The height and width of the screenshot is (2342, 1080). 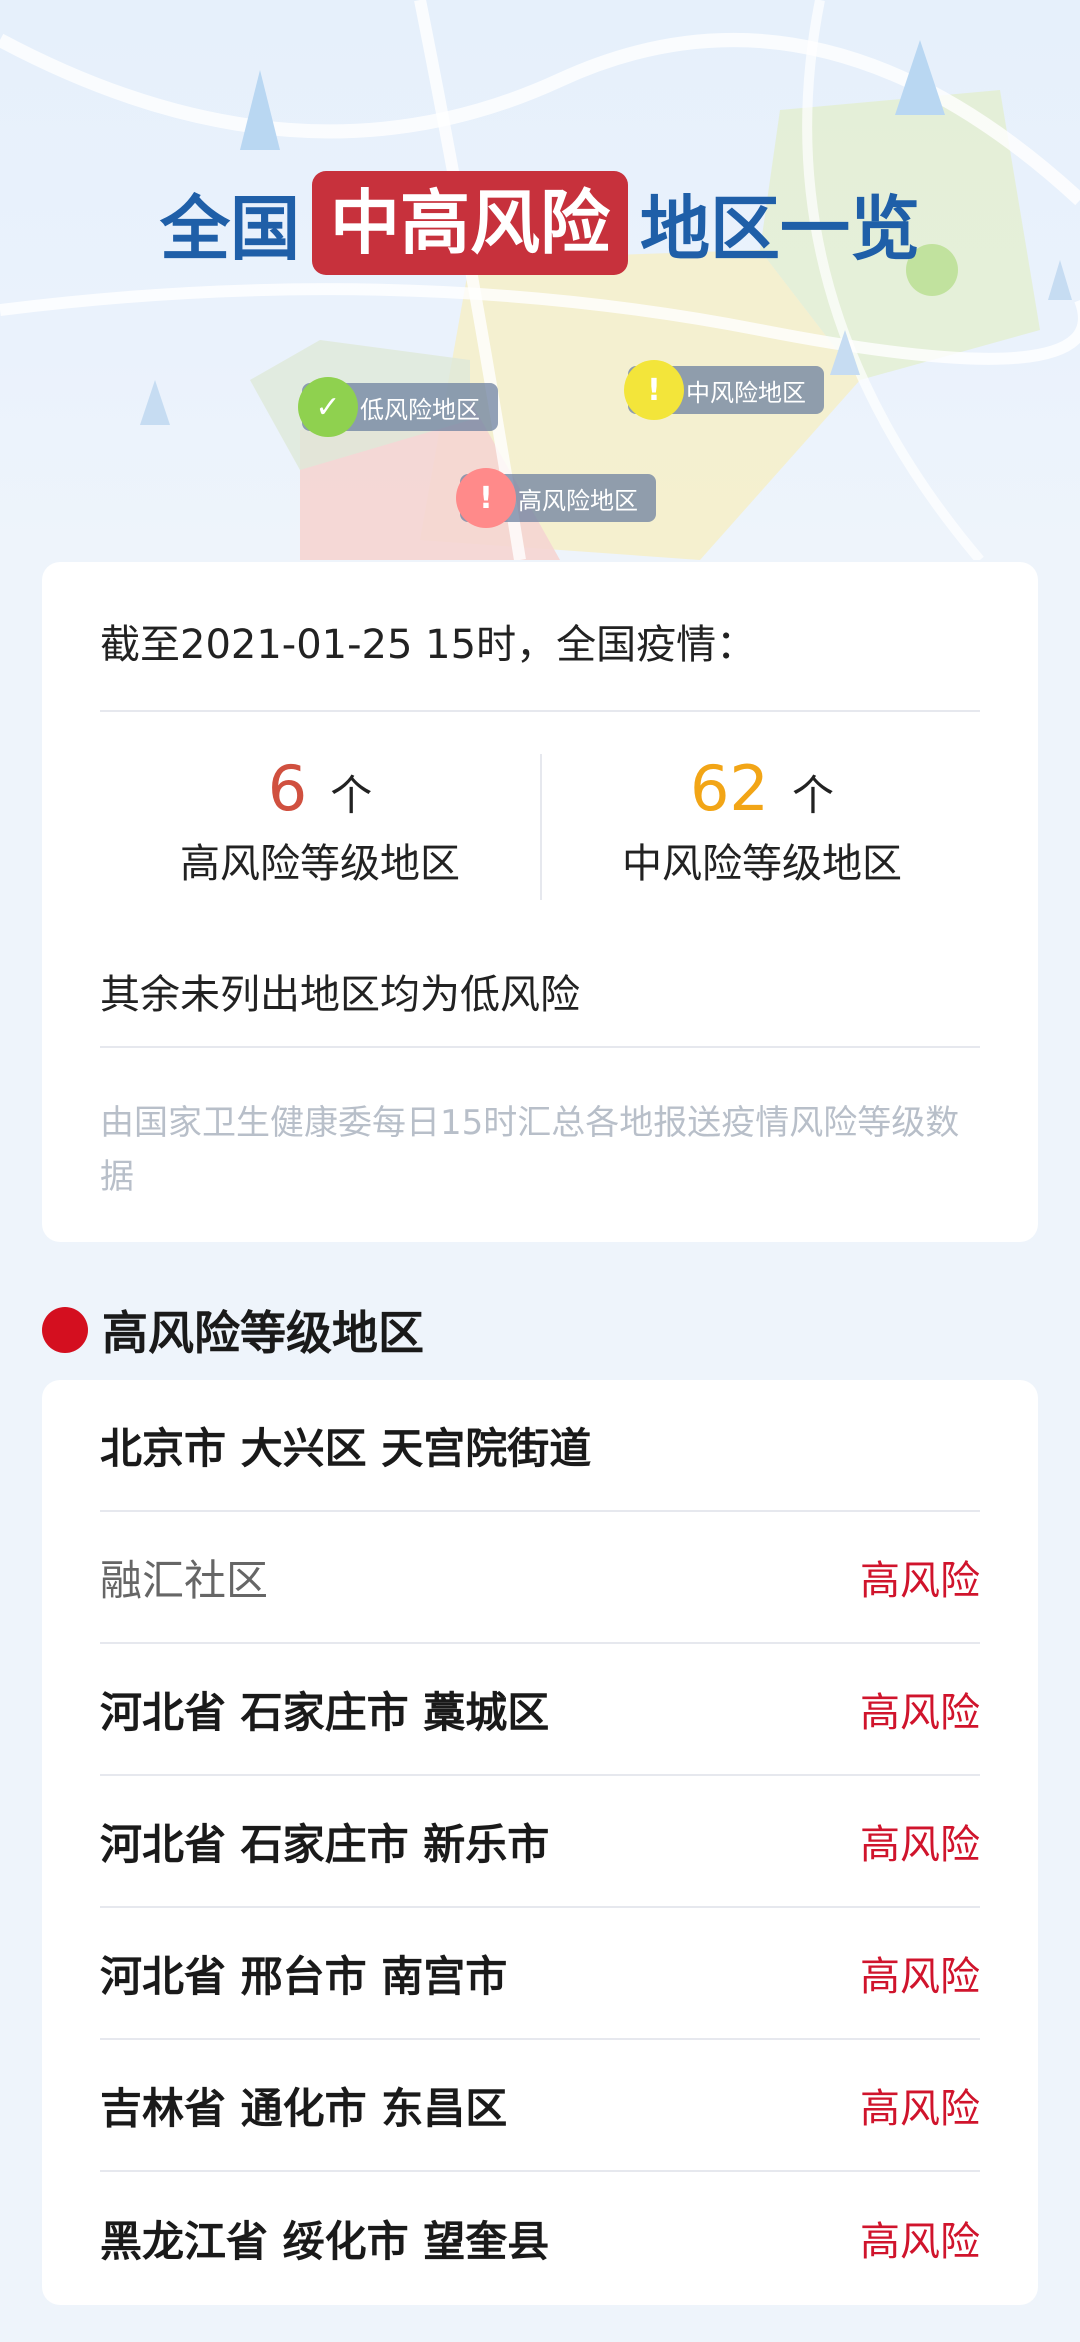 I want to click on high-risk-count: 6, so click(x=287, y=788).